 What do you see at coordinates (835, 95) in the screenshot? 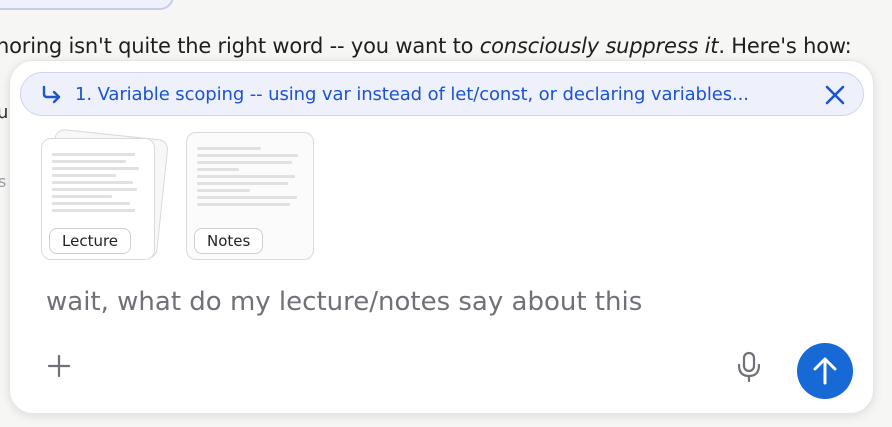
I see `close-icon` at bounding box center [835, 95].